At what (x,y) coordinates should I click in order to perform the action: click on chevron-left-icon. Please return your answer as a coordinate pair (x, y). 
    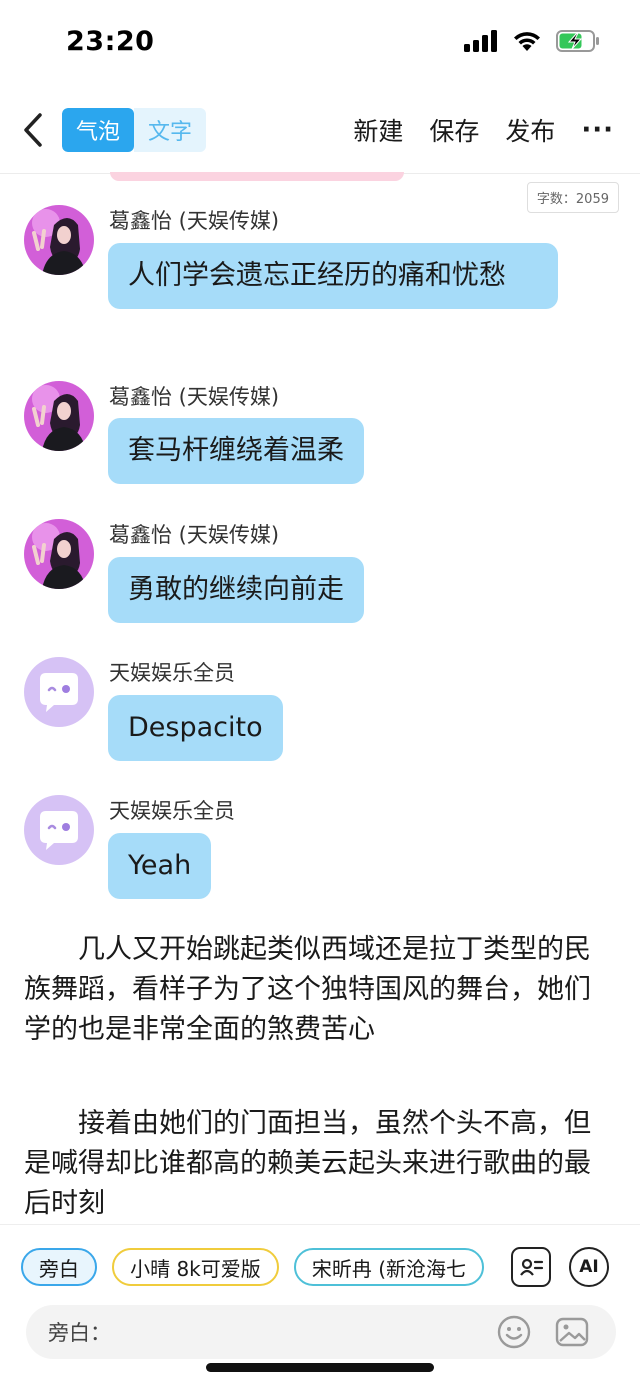
    Looking at the image, I should click on (33, 130).